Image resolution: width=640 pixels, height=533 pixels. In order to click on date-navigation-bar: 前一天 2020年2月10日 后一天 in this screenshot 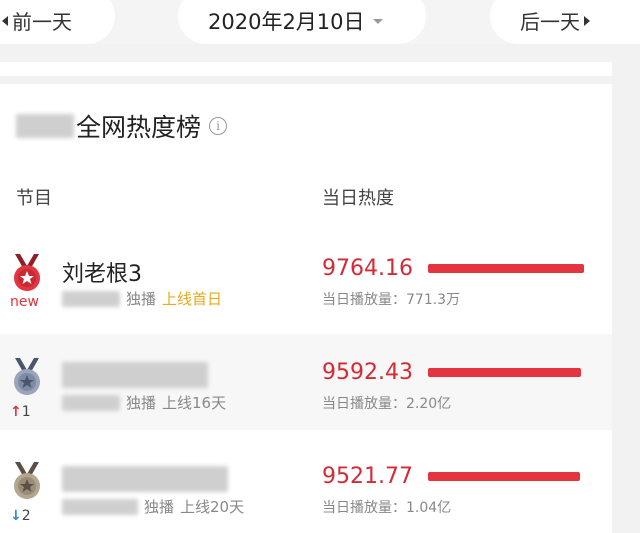, I will do `click(320, 22)`.